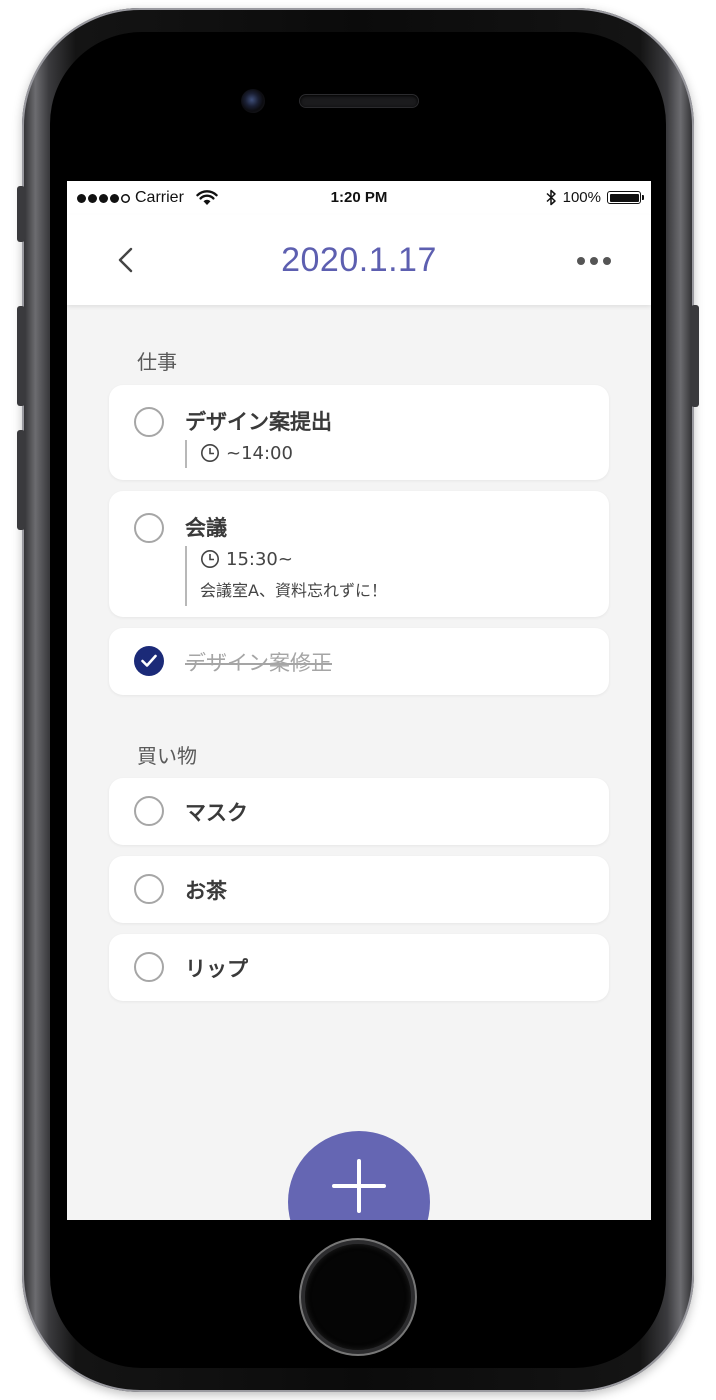  What do you see at coordinates (258, 663) in the screenshot?
I see `task-title: デザイン案修正` at bounding box center [258, 663].